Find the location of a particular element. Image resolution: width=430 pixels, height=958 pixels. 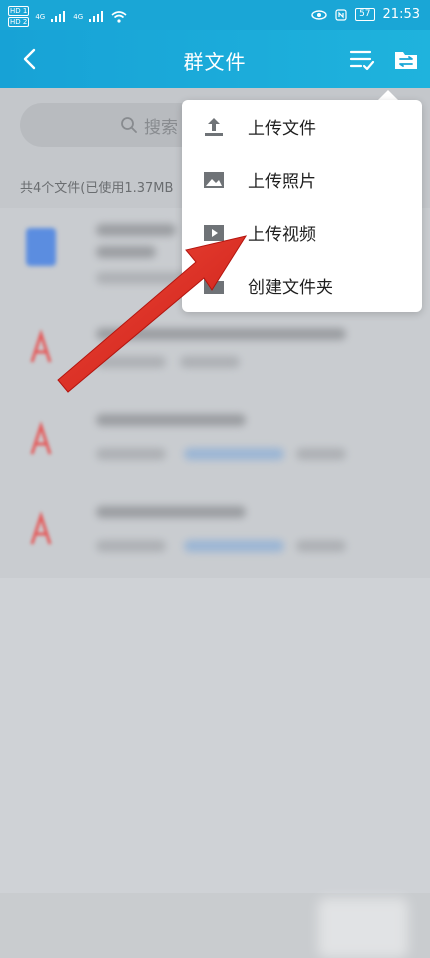

menu-item-upload-file: 上传文件 is located at coordinates (302, 126).